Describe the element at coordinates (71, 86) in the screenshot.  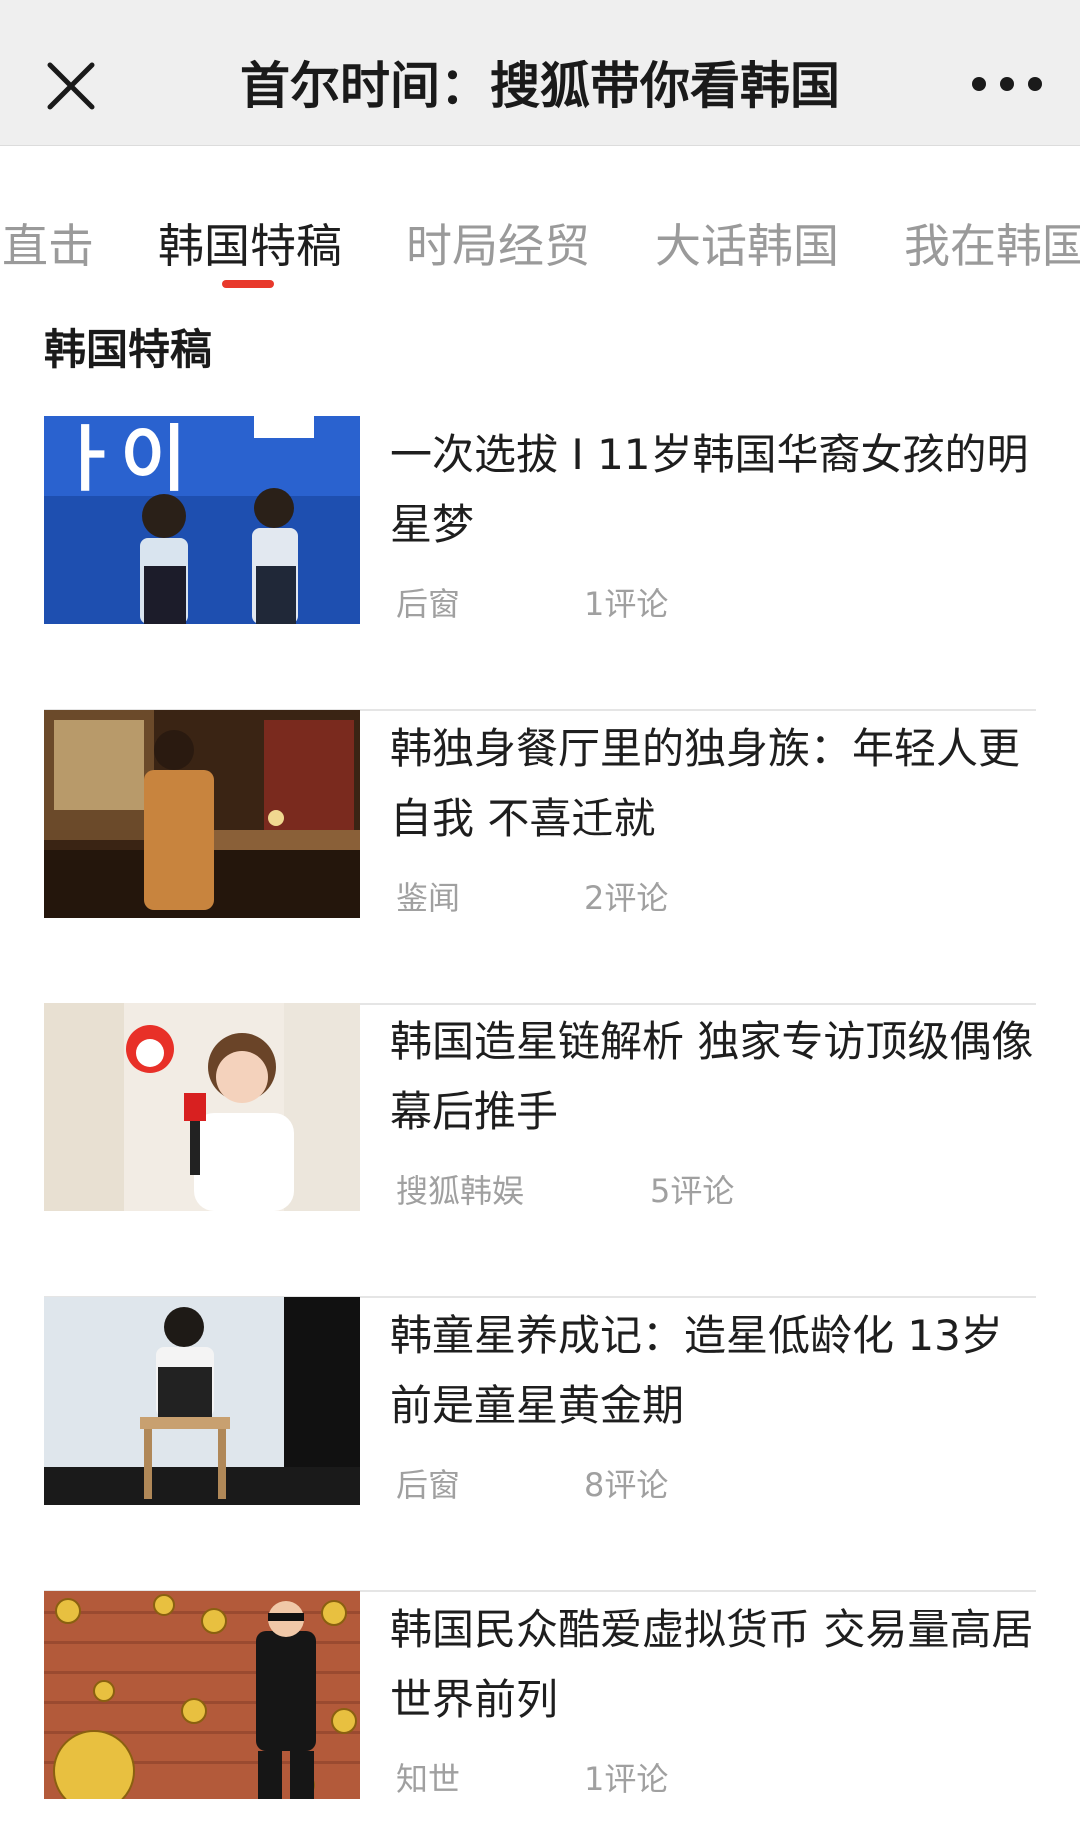
I see `close-icon` at that location.